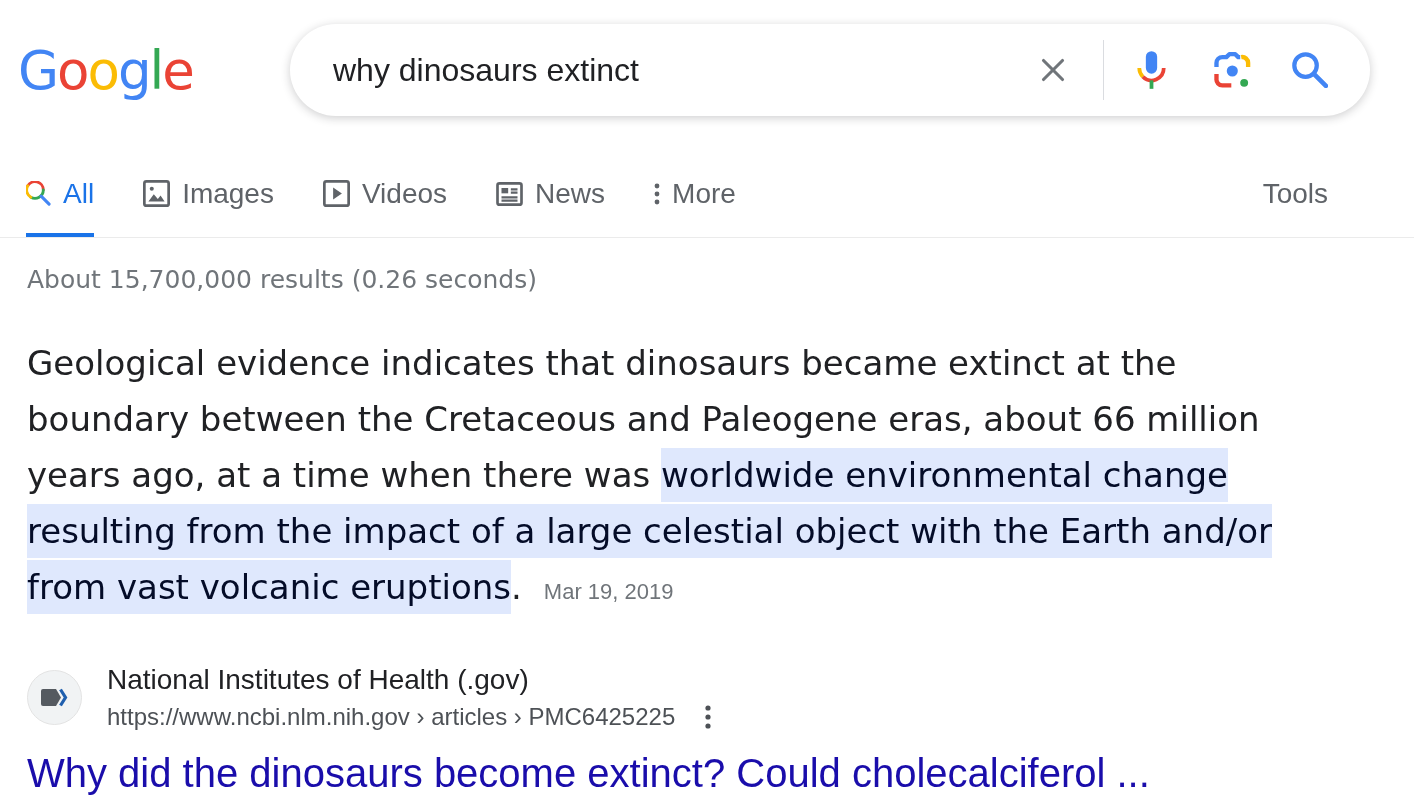  I want to click on search-field: why dinosaurs extinct, so click(680, 70).